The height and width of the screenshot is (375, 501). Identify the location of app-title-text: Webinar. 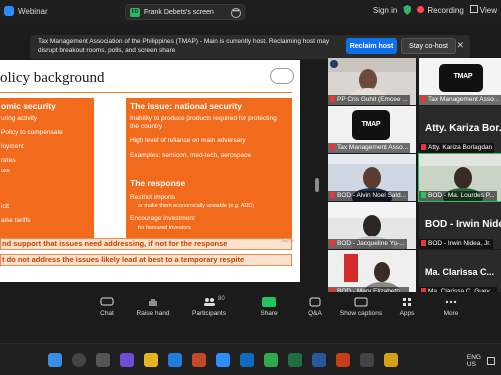
(33, 11).